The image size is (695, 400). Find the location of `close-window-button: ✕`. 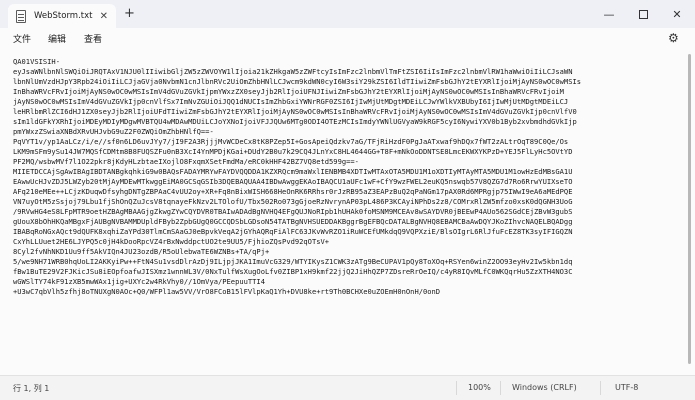

close-window-button: ✕ is located at coordinates (677, 14).